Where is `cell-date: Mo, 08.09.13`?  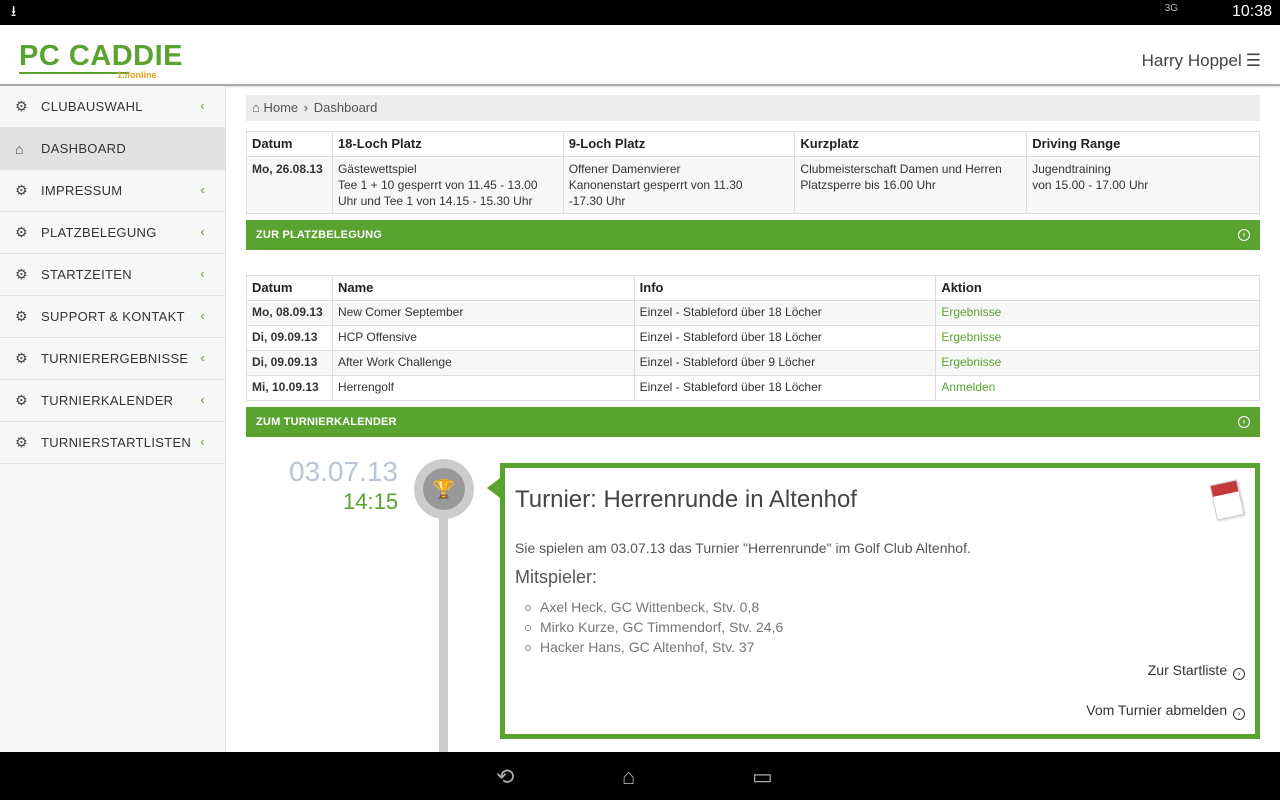
cell-date: Mo, 08.09.13 is located at coordinates (287, 312).